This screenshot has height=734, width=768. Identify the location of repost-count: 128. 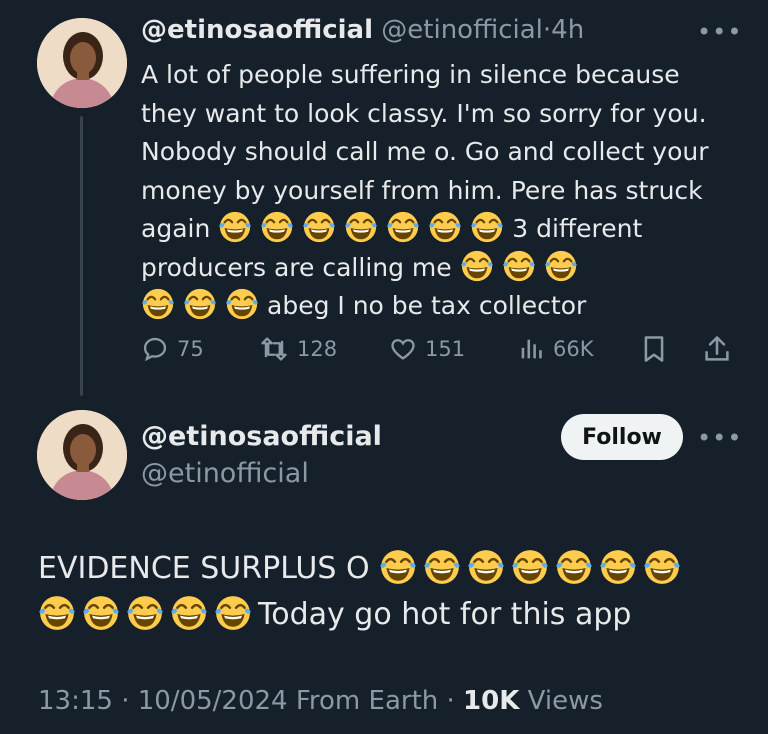
(317, 349).